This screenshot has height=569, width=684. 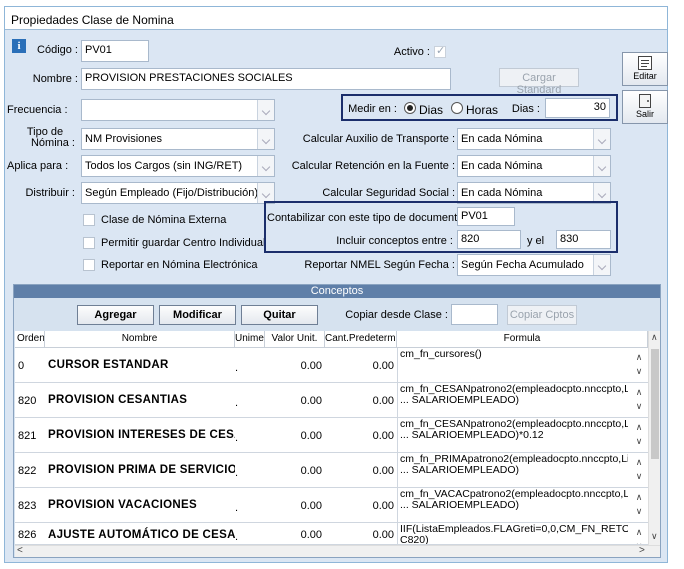 What do you see at coordinates (89, 243) in the screenshot?
I see `permitir-centro-checkbox` at bounding box center [89, 243].